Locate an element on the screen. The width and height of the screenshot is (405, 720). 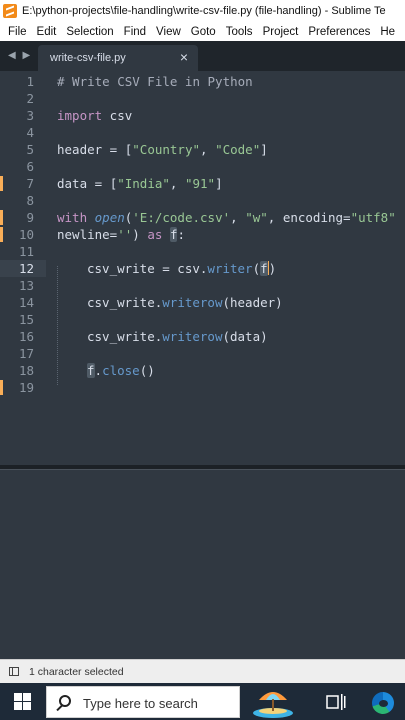
code-text: . is located at coordinates (98, 370).